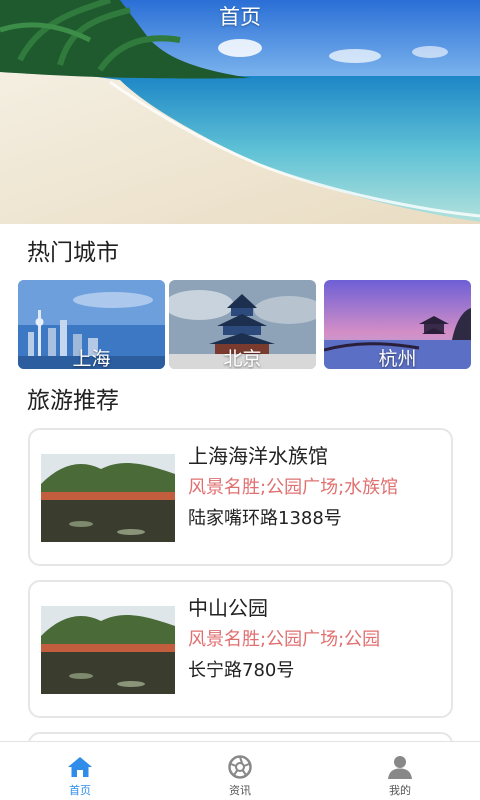 The width and height of the screenshot is (480, 800). I want to click on city-card-beijing: 北京, so click(242, 324).